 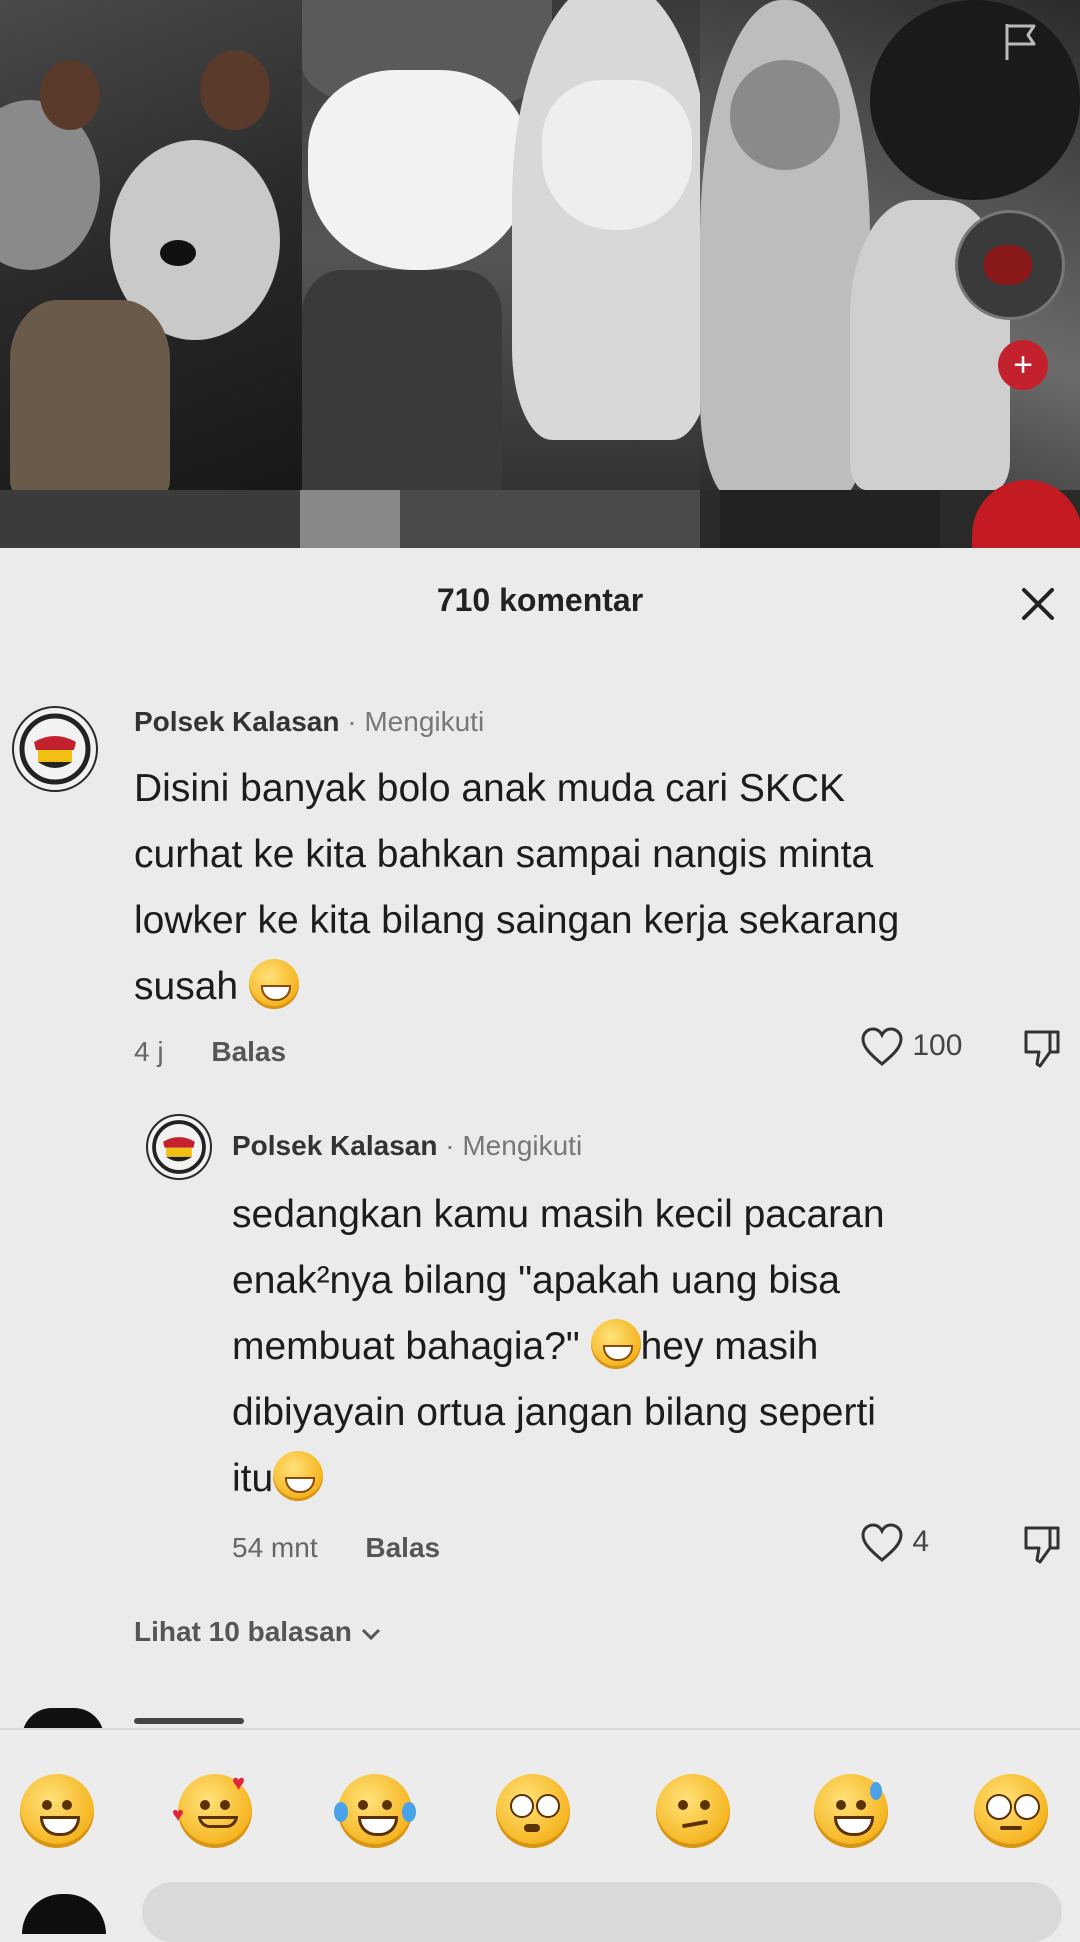 I want to click on like-count: 4, so click(x=921, y=1541).